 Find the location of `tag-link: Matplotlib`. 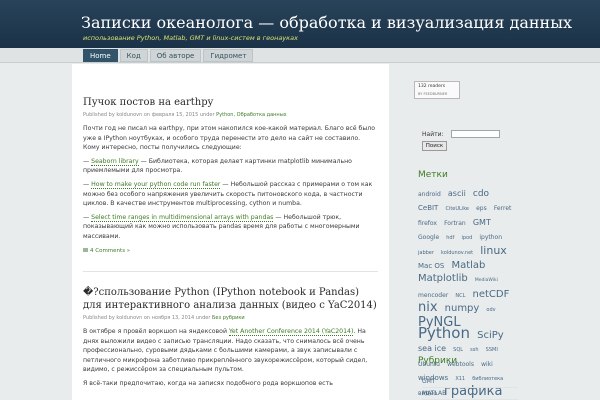

tag-link: Matplotlib is located at coordinates (443, 279).